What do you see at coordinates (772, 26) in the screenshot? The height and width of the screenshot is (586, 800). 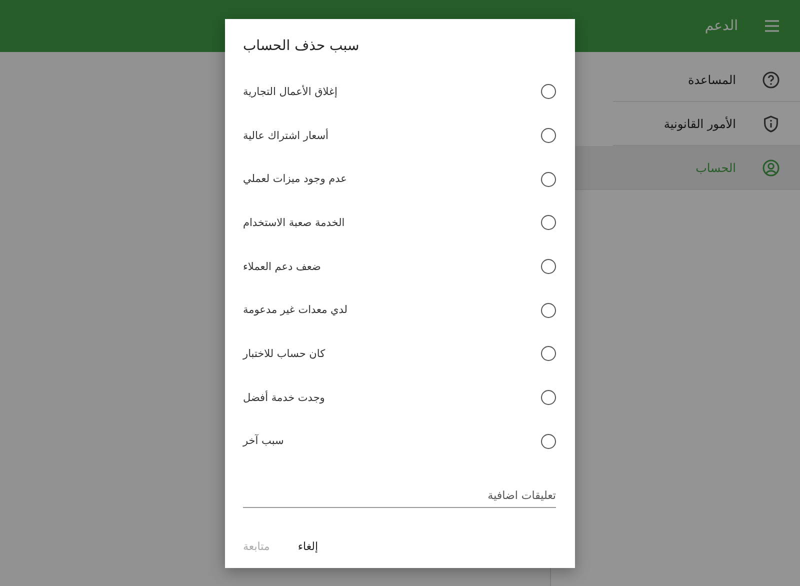 I see `menu-icon` at bounding box center [772, 26].